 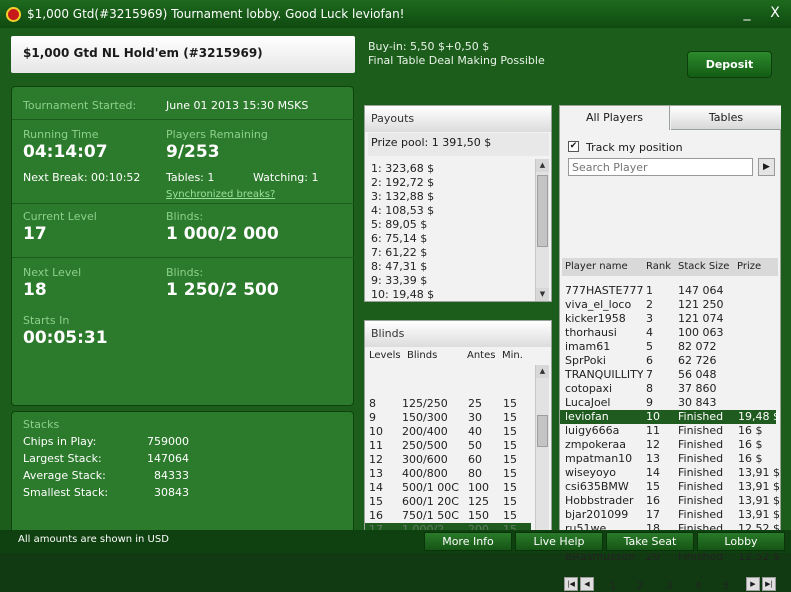 What do you see at coordinates (481, 355) in the screenshot?
I see `blinds-header-antes: Antes` at bounding box center [481, 355].